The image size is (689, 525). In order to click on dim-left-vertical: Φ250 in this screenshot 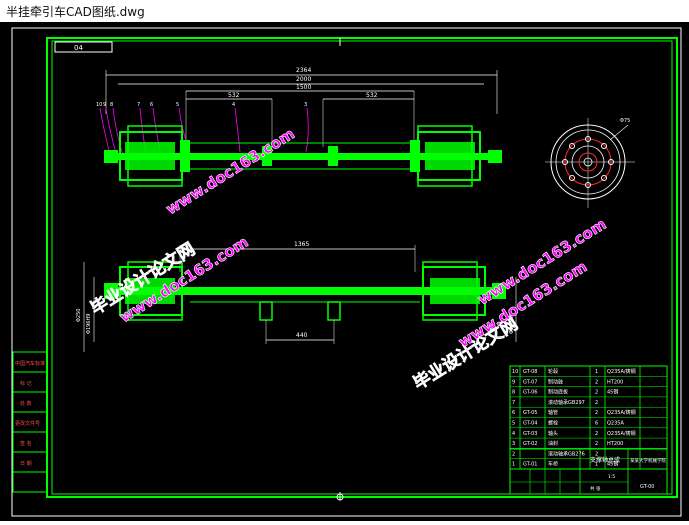, I will do `click(79, 315)`.